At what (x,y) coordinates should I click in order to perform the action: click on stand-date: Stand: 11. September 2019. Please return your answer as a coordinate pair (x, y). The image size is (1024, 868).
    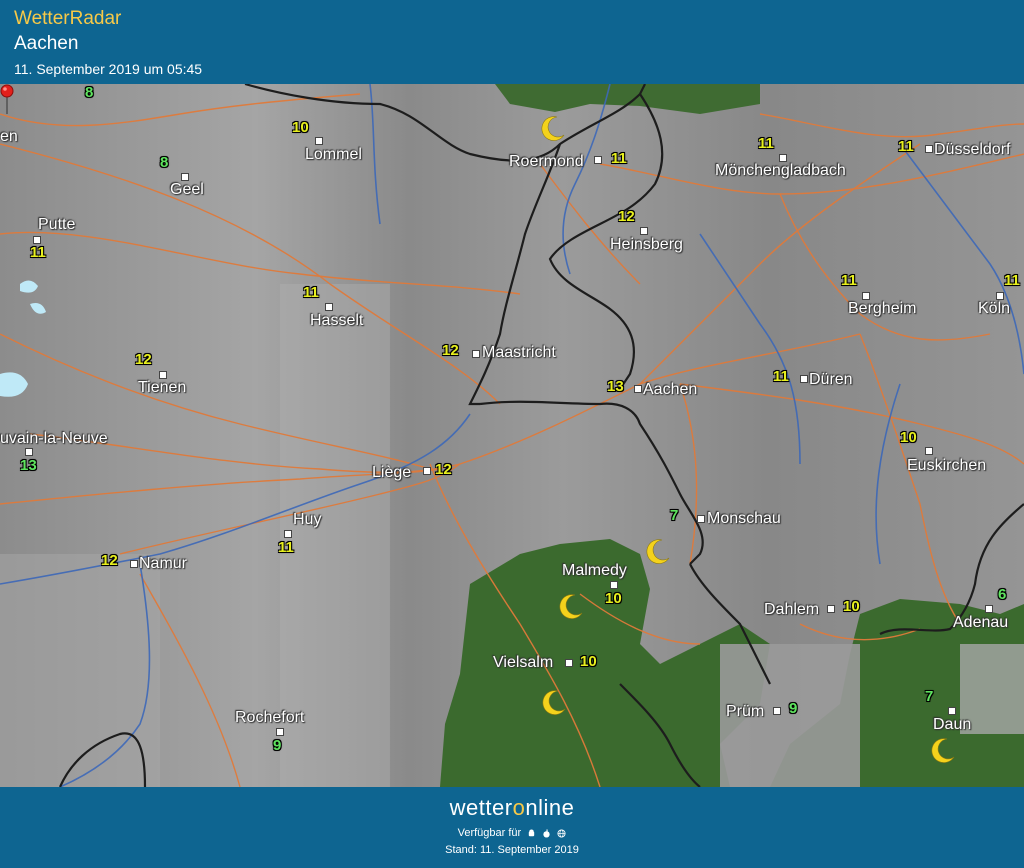
    Looking at the image, I should click on (512, 850).